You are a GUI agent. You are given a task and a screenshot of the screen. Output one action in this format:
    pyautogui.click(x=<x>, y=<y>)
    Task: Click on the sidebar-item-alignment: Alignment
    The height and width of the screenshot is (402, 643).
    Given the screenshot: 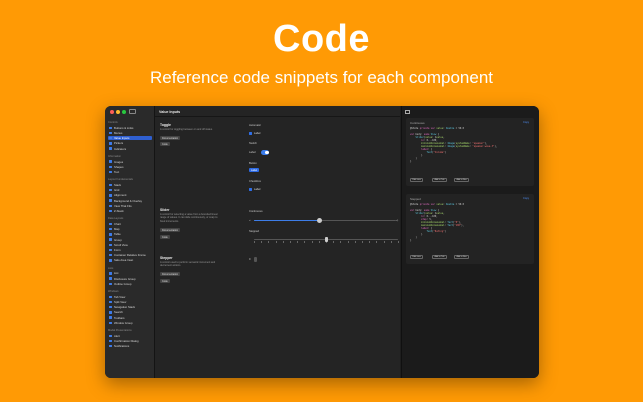 What is the action you would take?
    pyautogui.click(x=130, y=195)
    